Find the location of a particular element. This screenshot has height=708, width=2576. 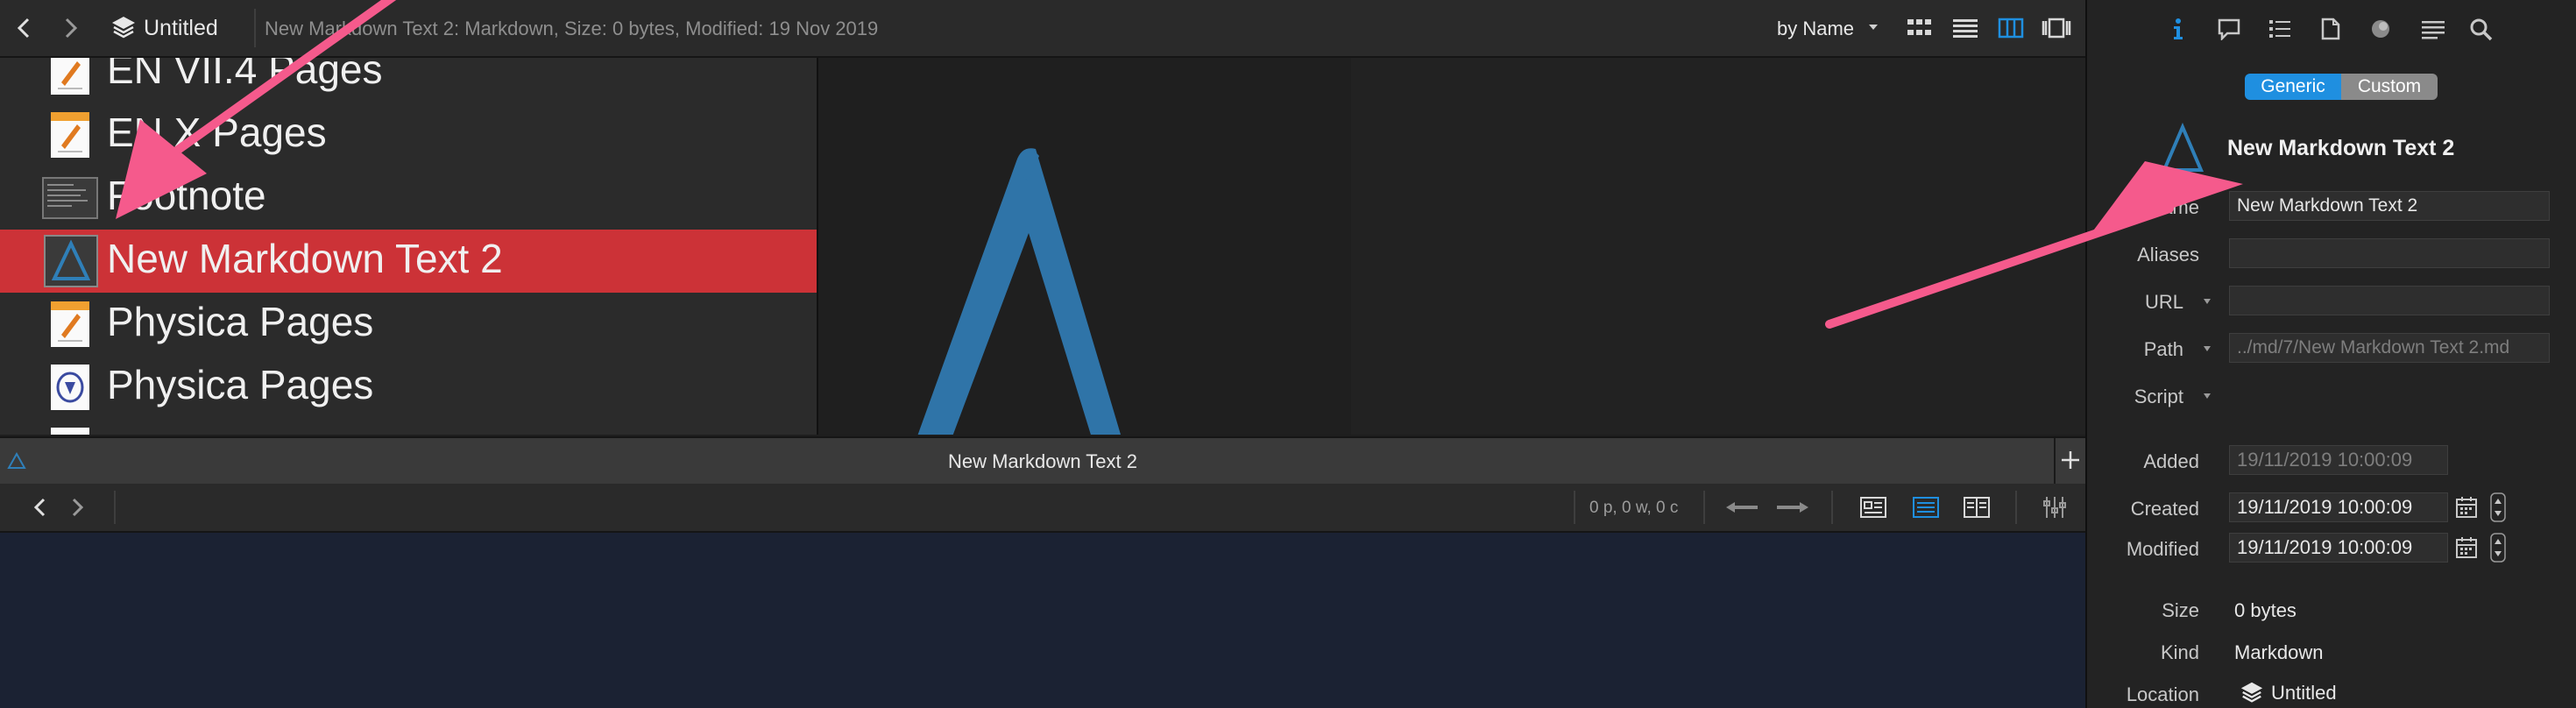

list-item-selected: New Markdown Text 2 is located at coordinates (408, 261).